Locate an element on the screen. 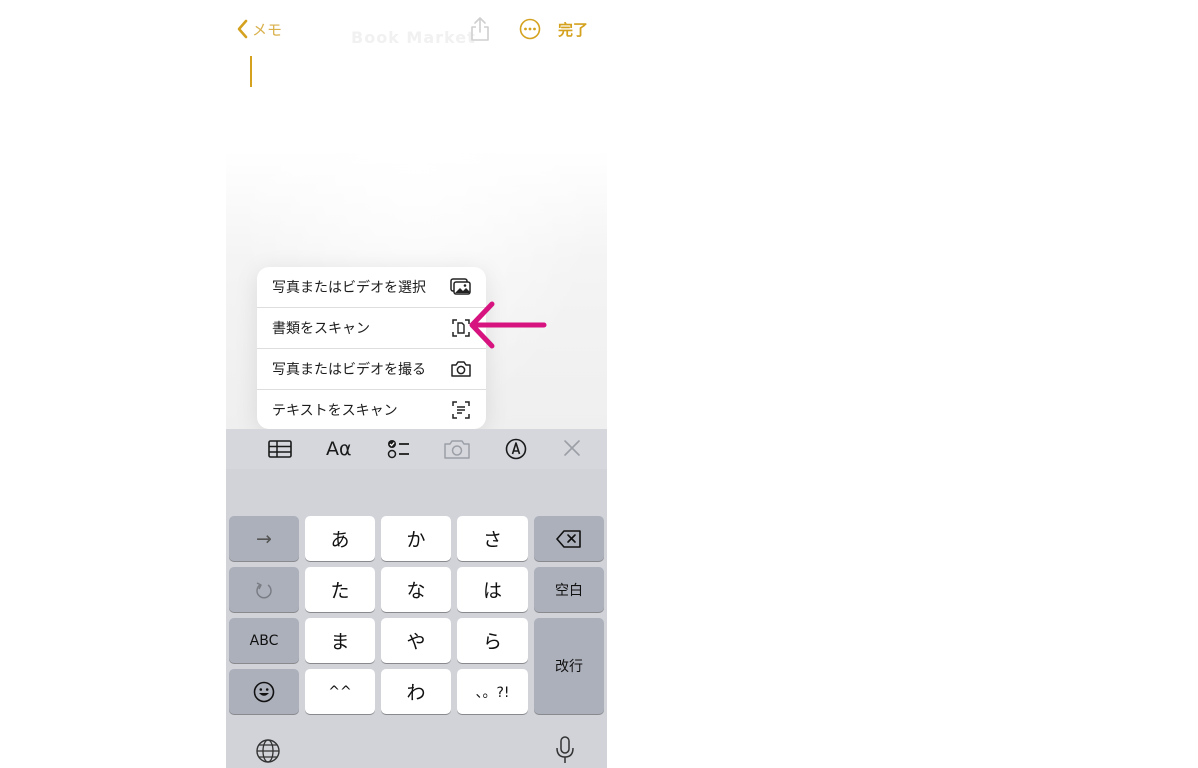 This screenshot has width=1198, height=768. nav-bar: メモ Book Market 完了 is located at coordinates (416, 28).